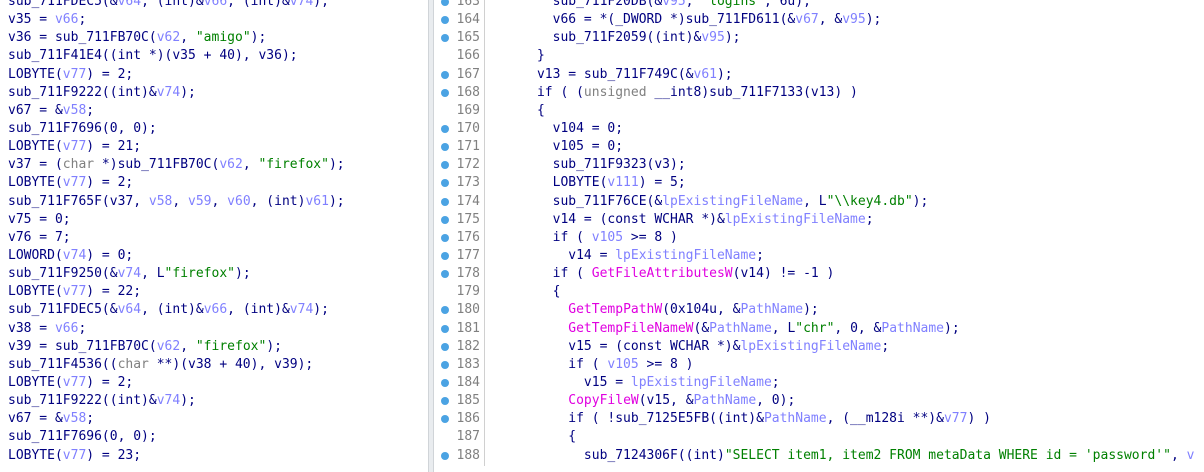  I want to click on line-gutter: 173, so click(460, 184).